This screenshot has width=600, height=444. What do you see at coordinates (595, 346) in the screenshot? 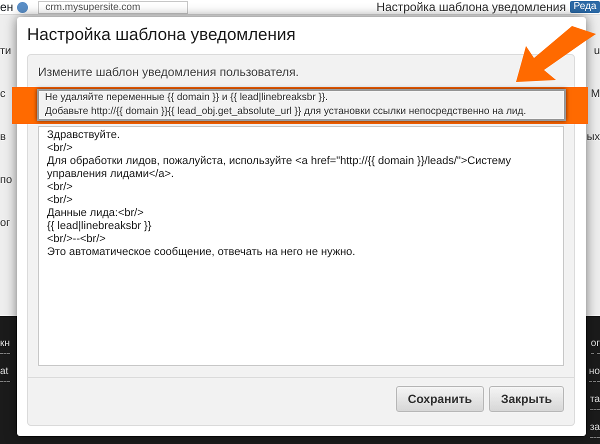
I see `footer-link: ог` at bounding box center [595, 346].